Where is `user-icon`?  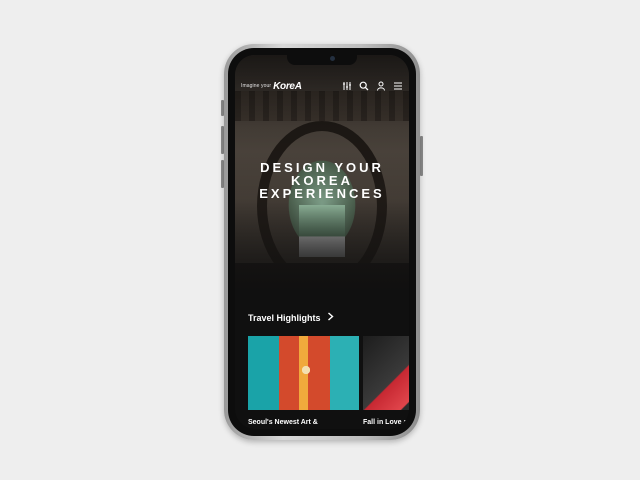
user-icon is located at coordinates (381, 86).